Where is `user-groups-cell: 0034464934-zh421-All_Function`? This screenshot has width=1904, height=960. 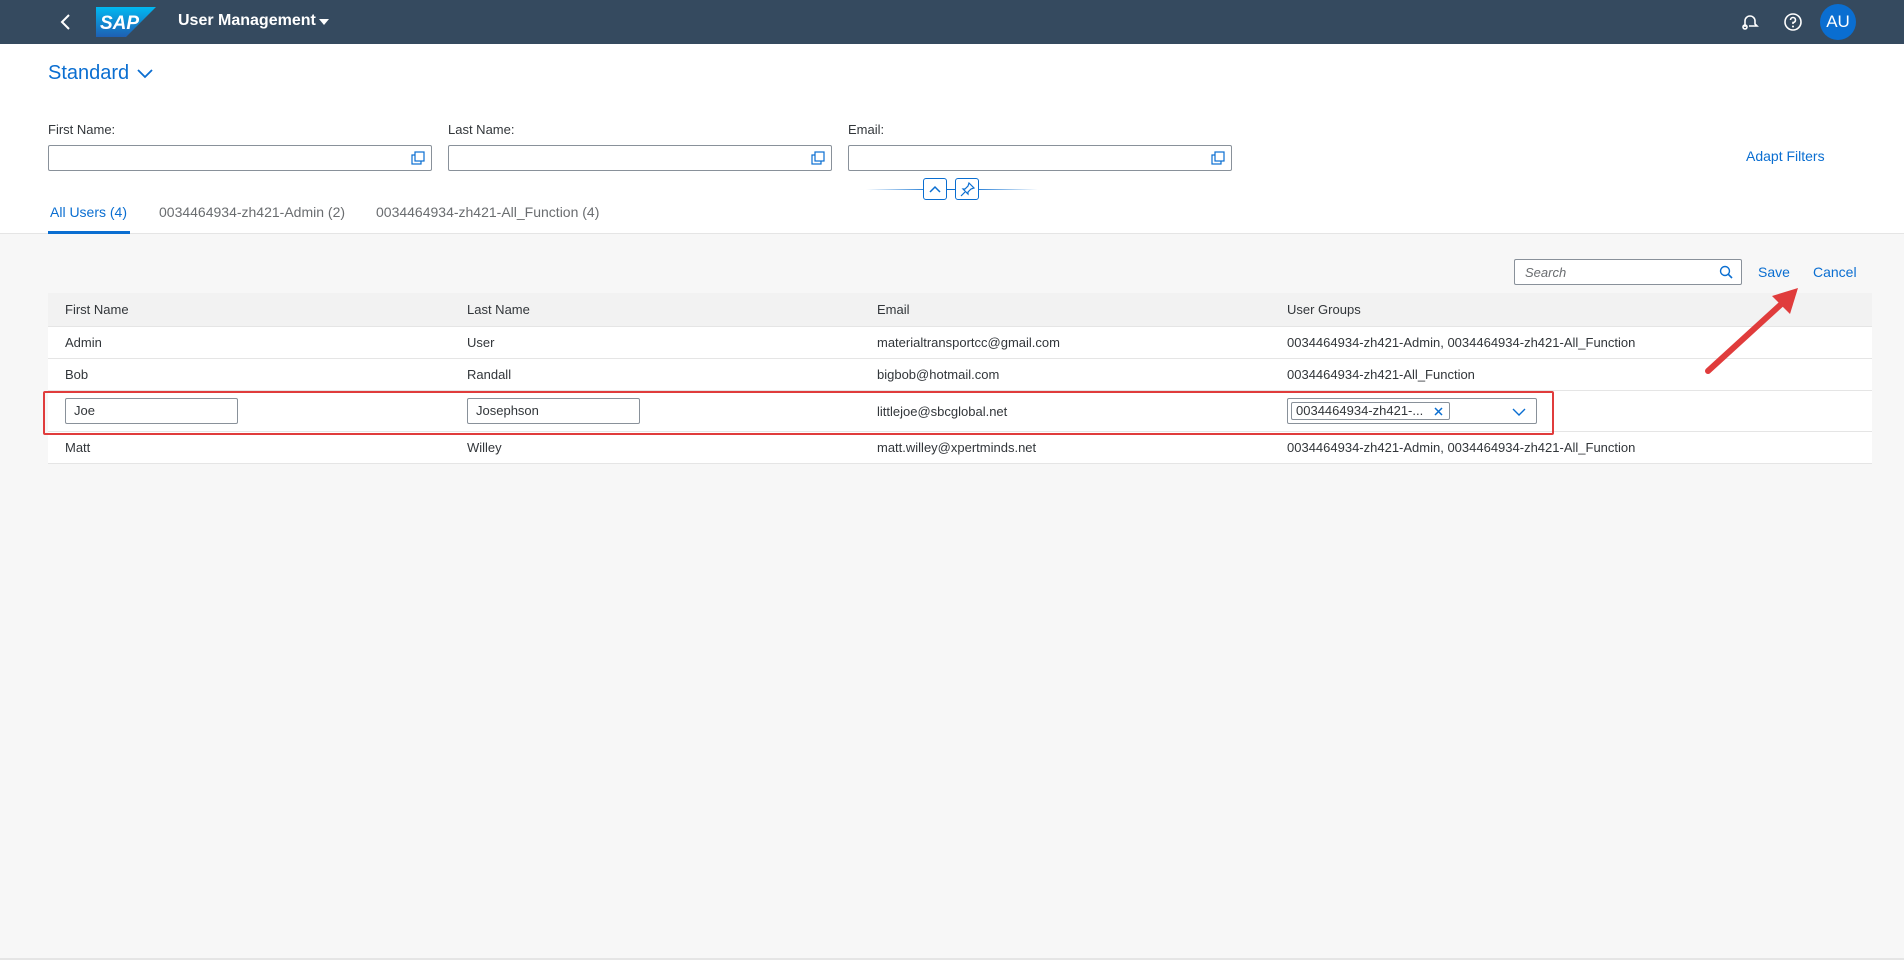 user-groups-cell: 0034464934-zh421-All_Function is located at coordinates (1381, 374).